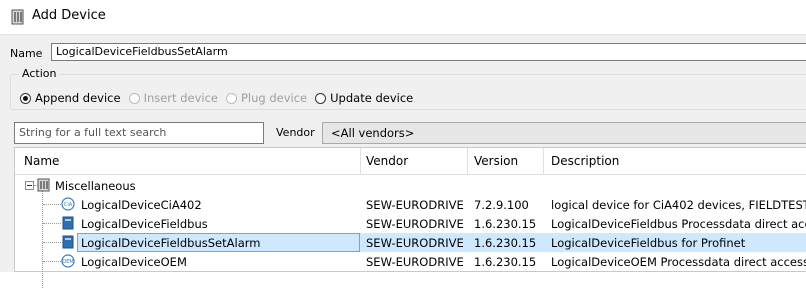  What do you see at coordinates (295, 132) in the screenshot?
I see `vendor-label: Vendor` at bounding box center [295, 132].